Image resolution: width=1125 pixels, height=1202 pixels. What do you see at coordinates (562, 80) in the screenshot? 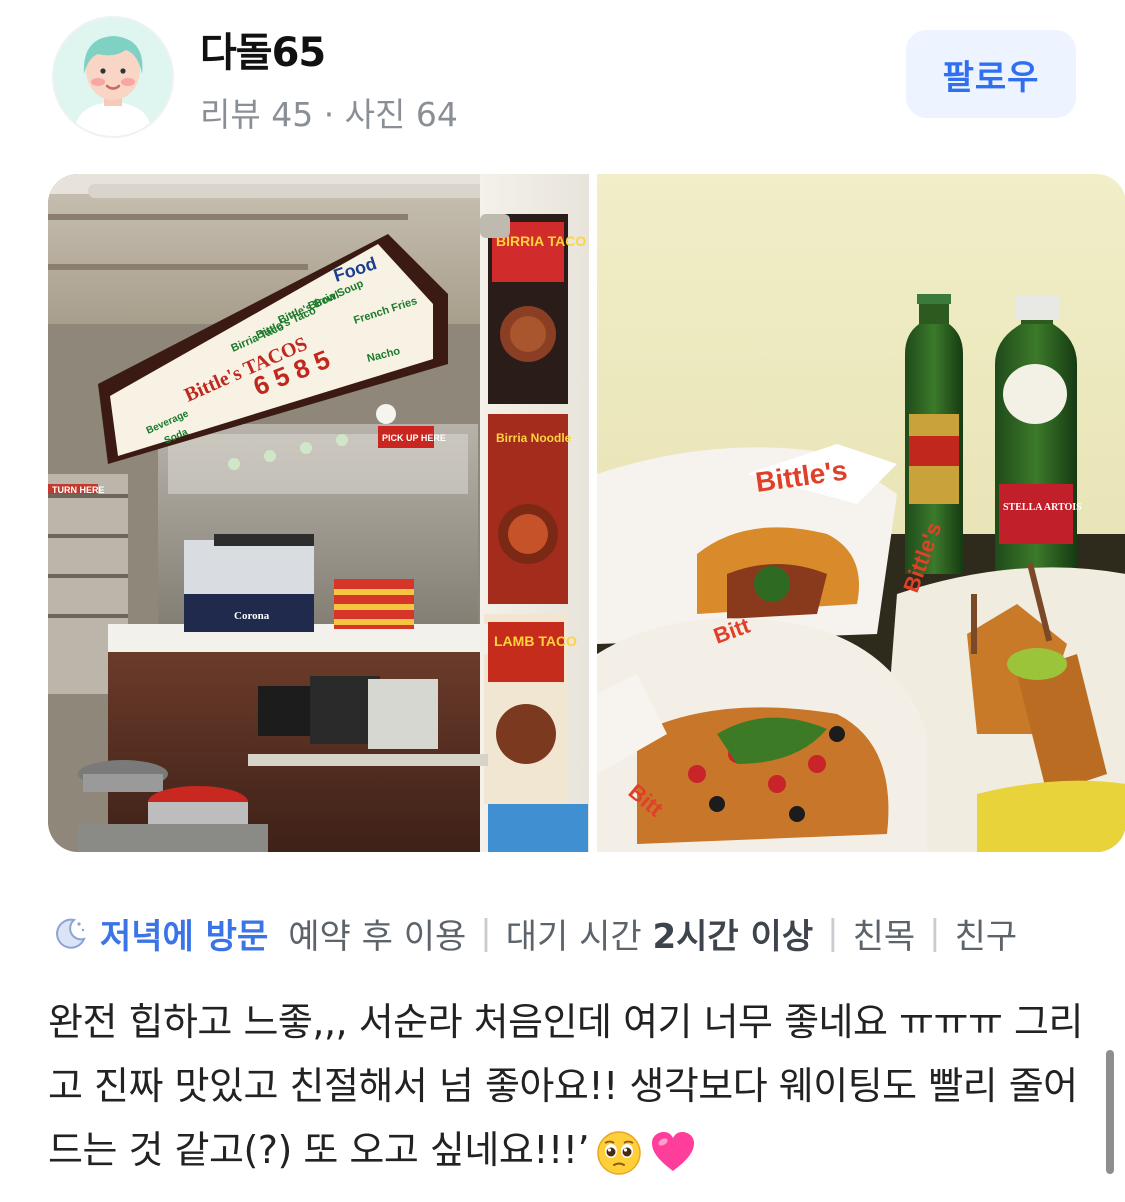
I see `reviewer-header: 다돌65 리뷰 45 · 사진 64 팔로우` at bounding box center [562, 80].